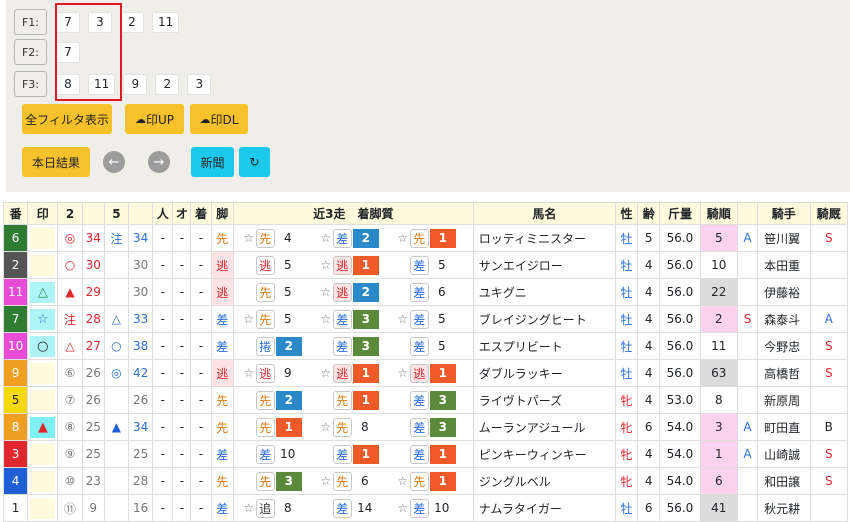 This screenshot has width=850, height=522. I want to click on horse-name: ジングルベル, so click(544, 481).